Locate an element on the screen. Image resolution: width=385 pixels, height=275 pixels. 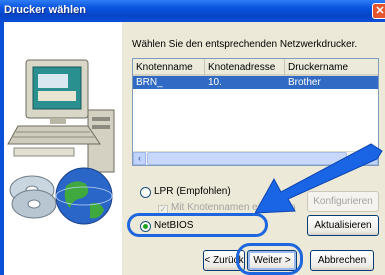
globe-icon is located at coordinates (61, 196).